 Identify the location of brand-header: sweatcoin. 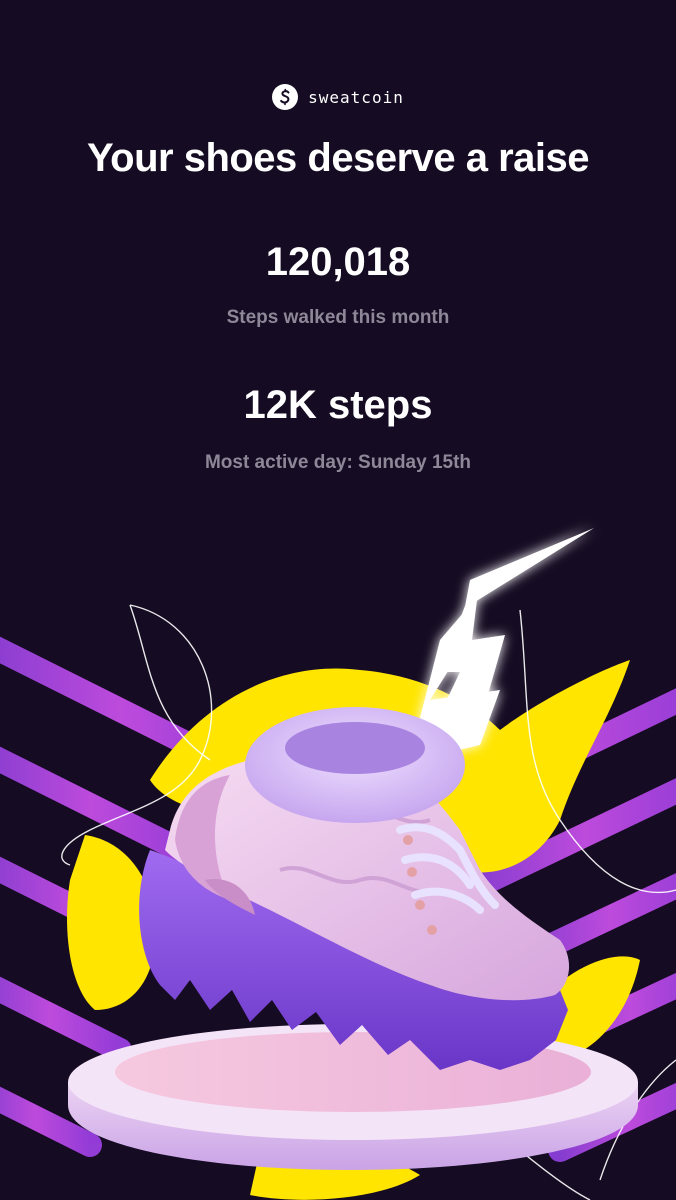
(338, 97).